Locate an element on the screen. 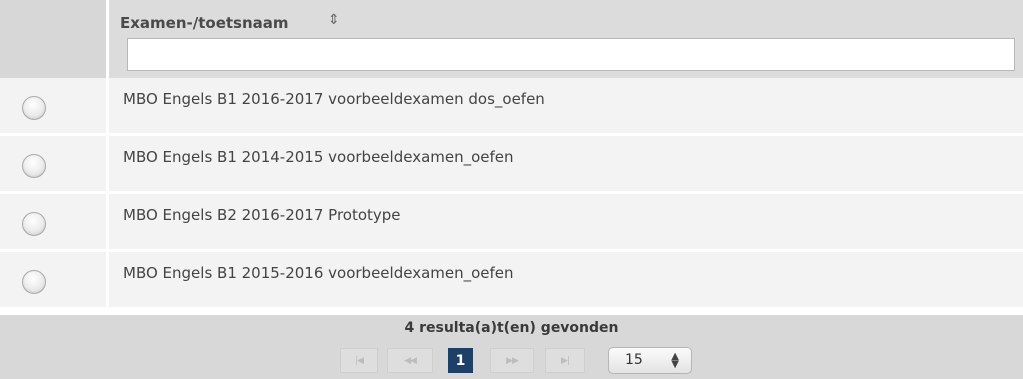 The width and height of the screenshot is (1023, 379). last-page-icon: ▶| is located at coordinates (565, 360).